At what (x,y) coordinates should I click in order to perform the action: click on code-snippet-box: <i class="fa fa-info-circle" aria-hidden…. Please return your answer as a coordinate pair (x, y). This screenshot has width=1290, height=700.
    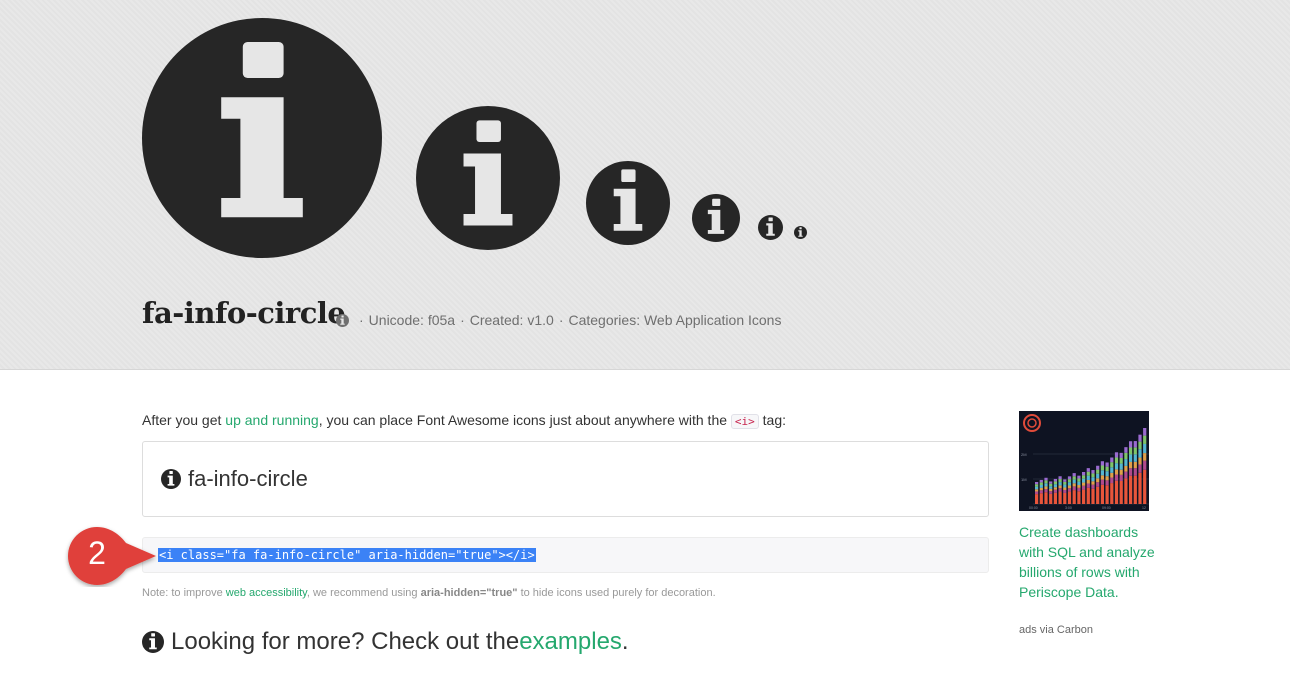
    Looking at the image, I should click on (565, 555).